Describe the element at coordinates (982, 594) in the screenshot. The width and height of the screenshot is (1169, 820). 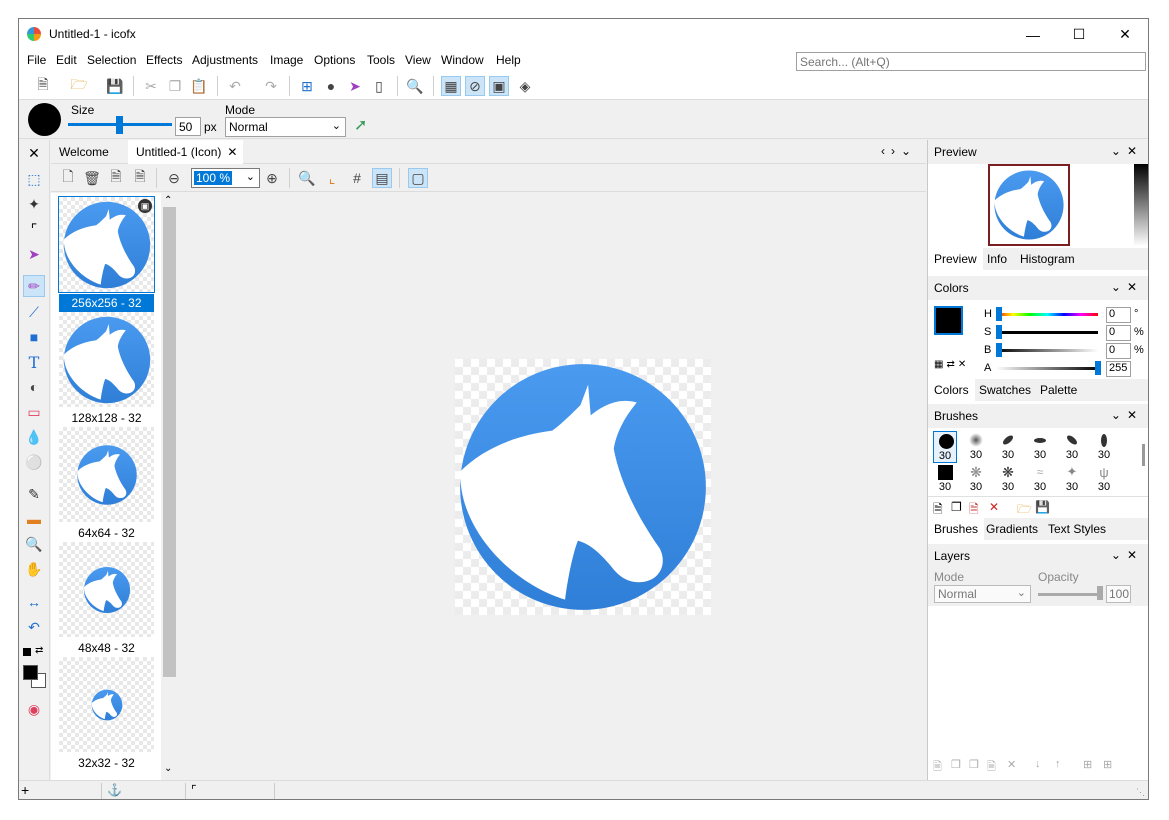
I see `layer-mode-select: Normal ⌄` at that location.